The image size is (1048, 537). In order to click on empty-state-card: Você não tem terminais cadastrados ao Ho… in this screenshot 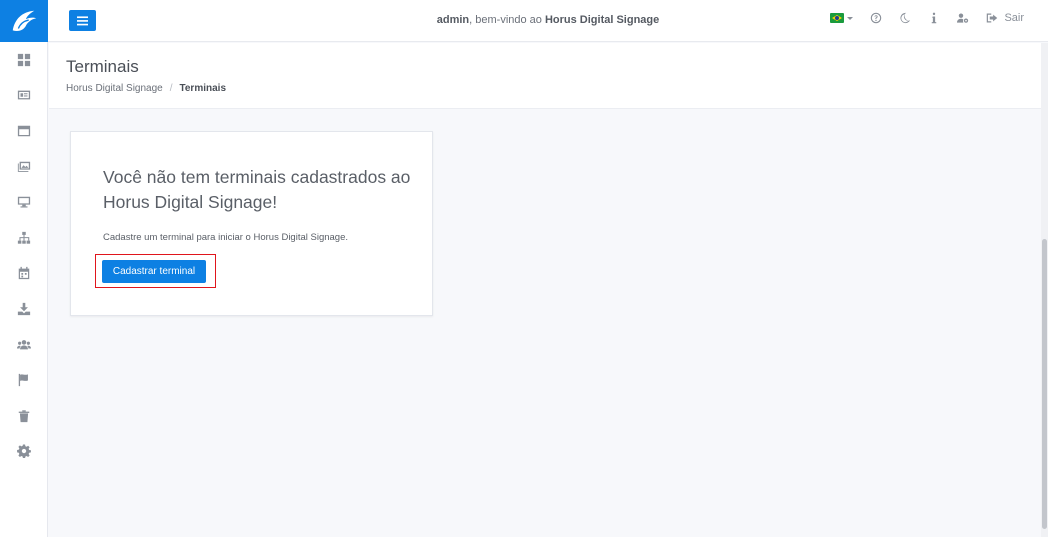, I will do `click(251, 223)`.